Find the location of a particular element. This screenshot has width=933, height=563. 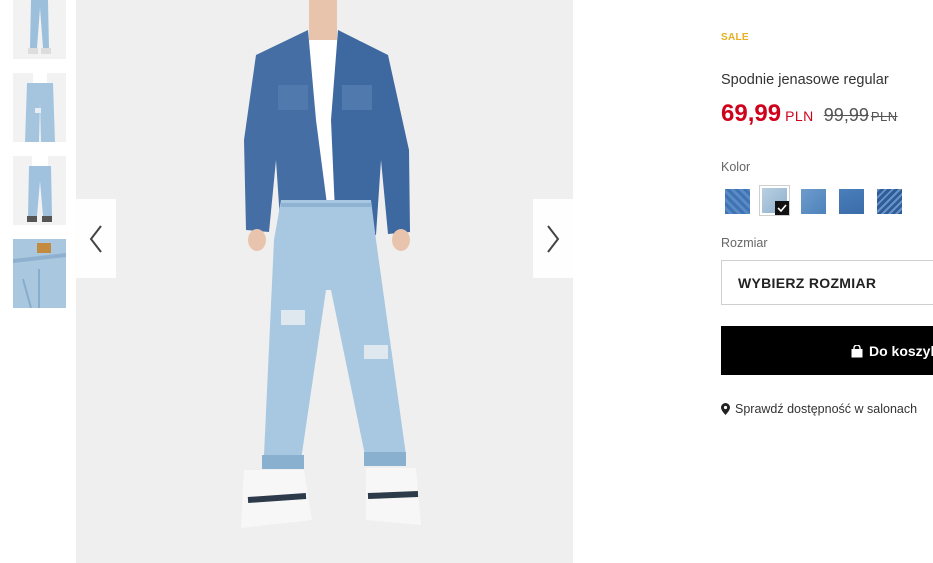

product-title: Spodnie jenasowe regular is located at coordinates (805, 80).